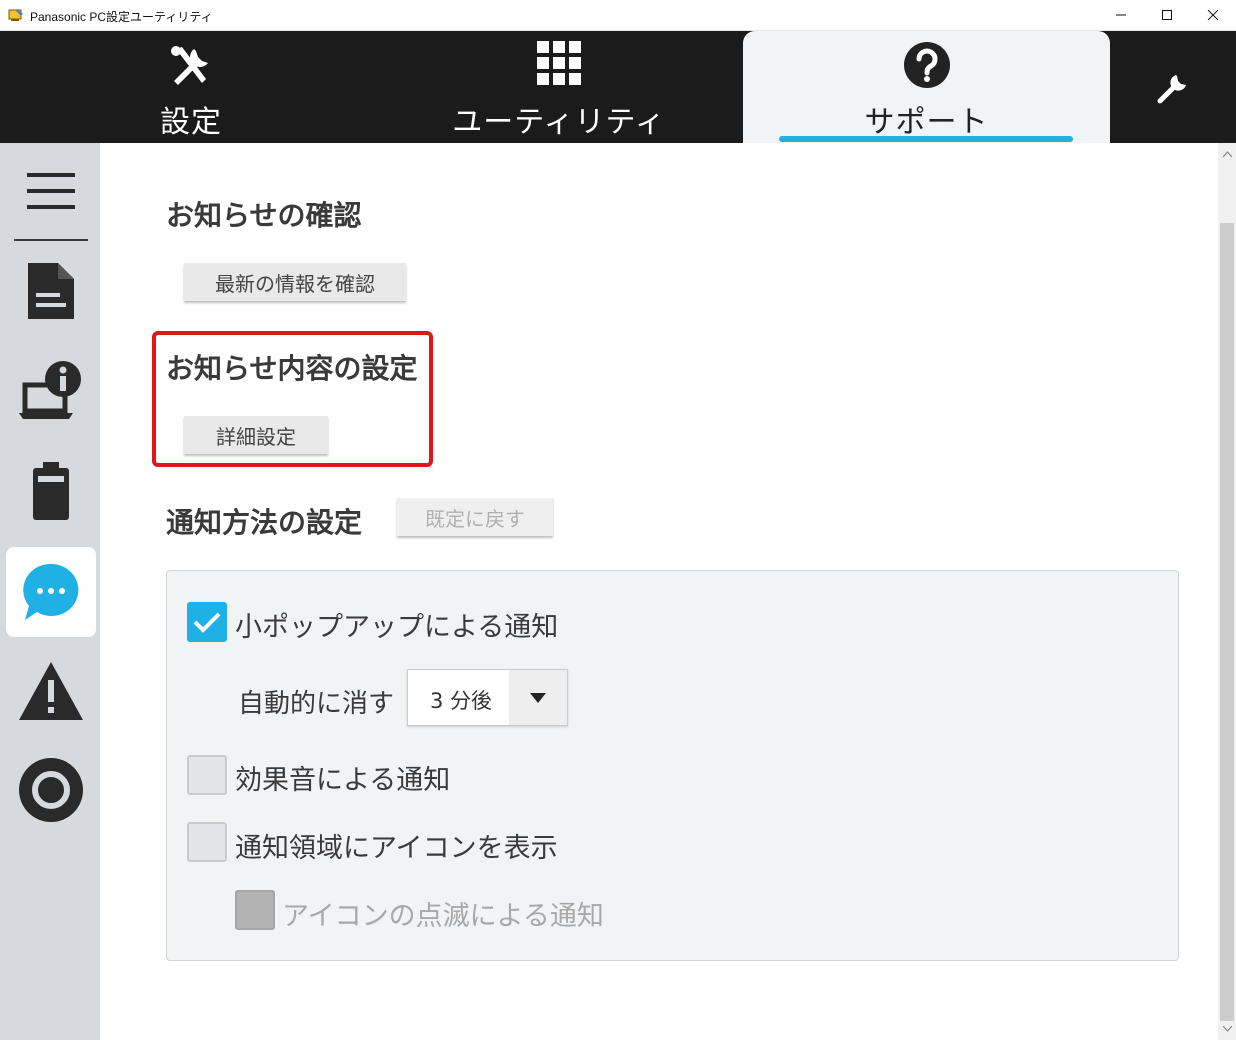 This screenshot has height=1040, width=1236. Describe the element at coordinates (343, 780) in the screenshot. I see `sound-notify-label: 効果音による通知` at that location.